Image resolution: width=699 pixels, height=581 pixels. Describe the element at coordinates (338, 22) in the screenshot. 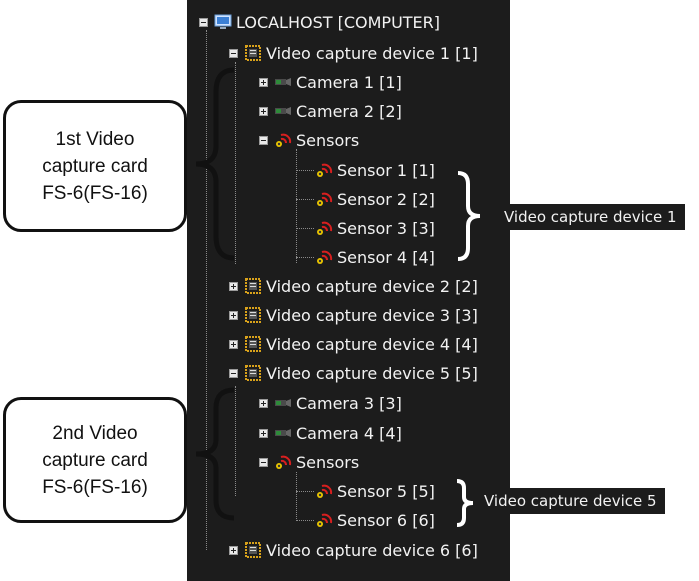

I see `tree-node-label: LOCALHOST [COMPUTER]` at that location.